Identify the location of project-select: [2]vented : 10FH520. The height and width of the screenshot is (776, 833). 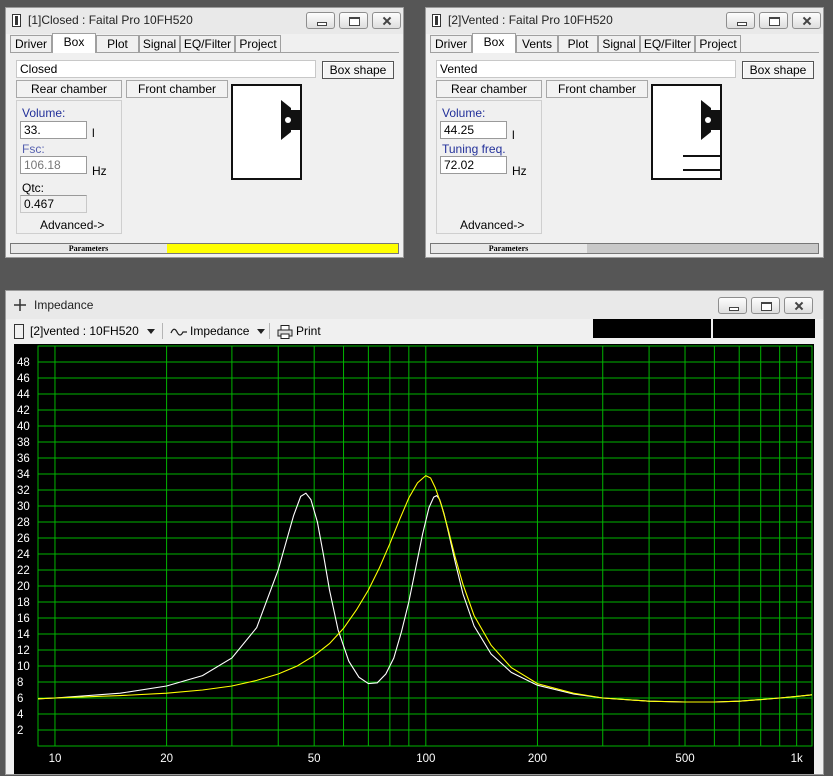
(84, 331).